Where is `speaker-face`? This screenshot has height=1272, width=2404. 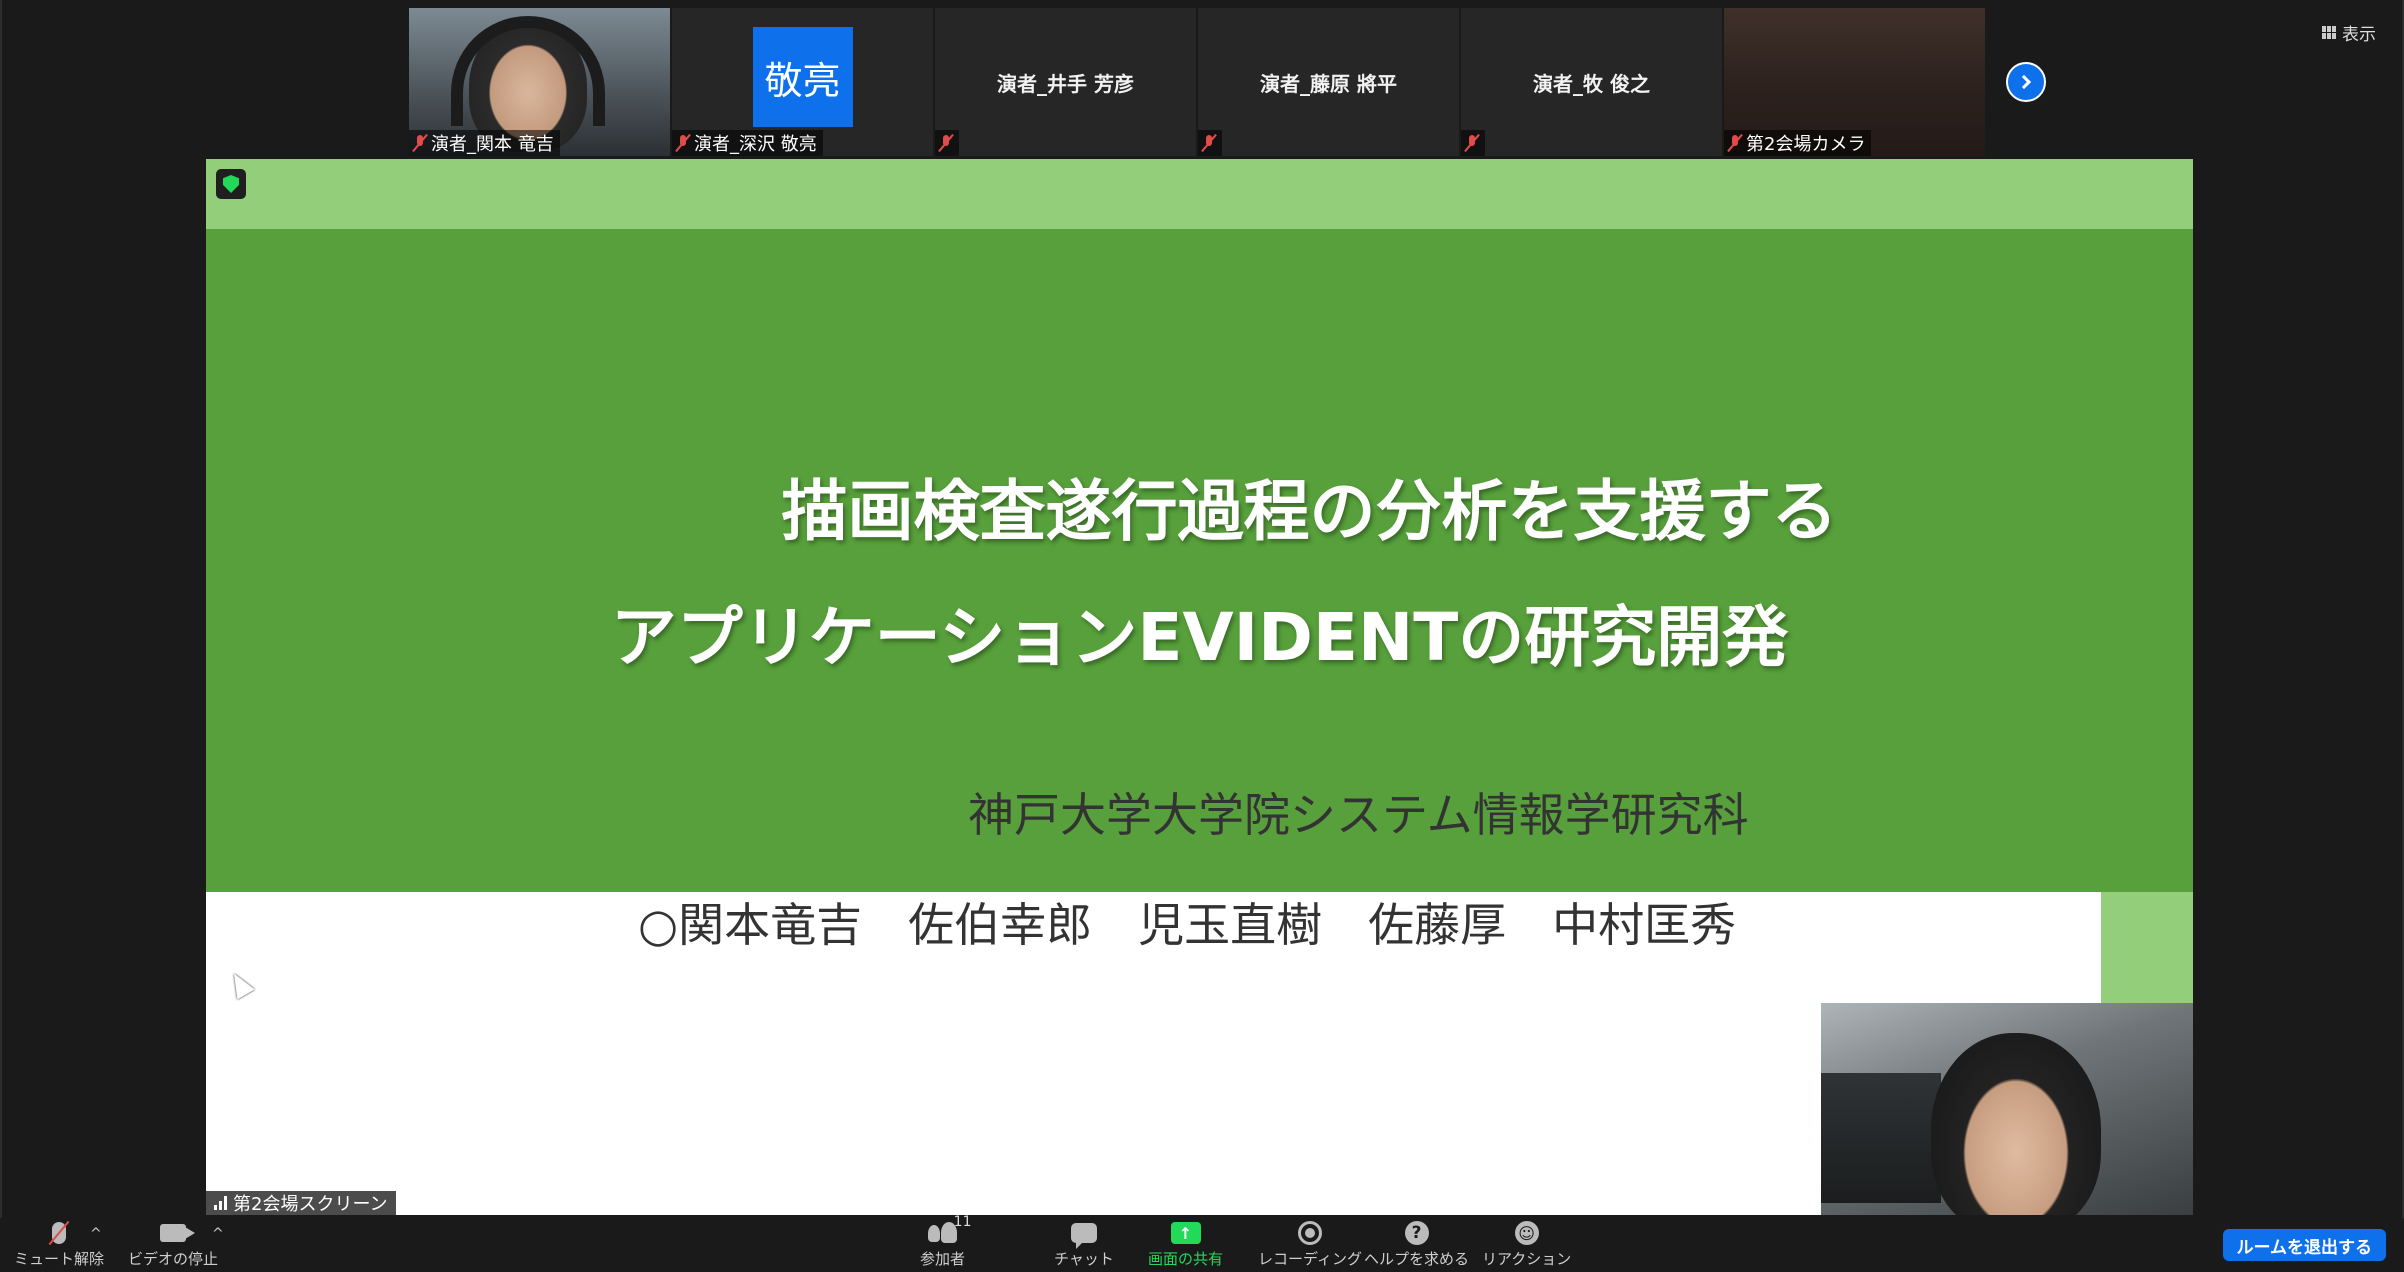 speaker-face is located at coordinates (2016, 1124).